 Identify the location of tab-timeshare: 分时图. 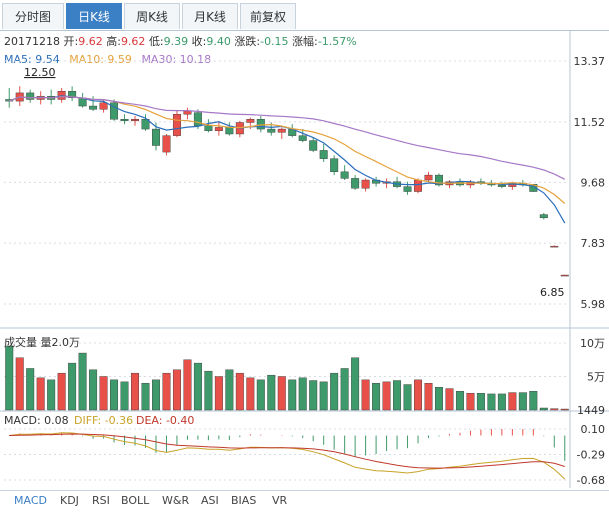
(33, 16).